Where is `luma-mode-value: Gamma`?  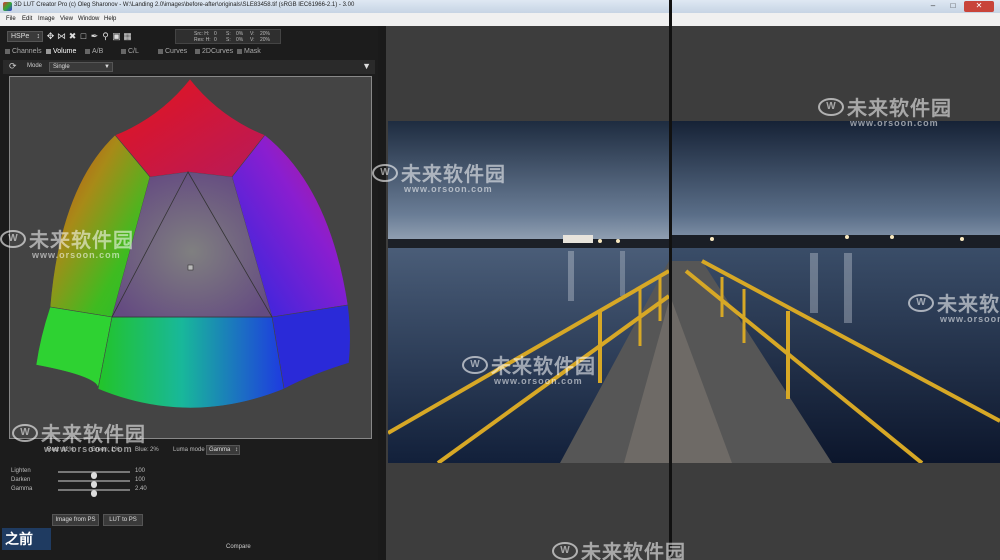 luma-mode-value: Gamma is located at coordinates (220, 450).